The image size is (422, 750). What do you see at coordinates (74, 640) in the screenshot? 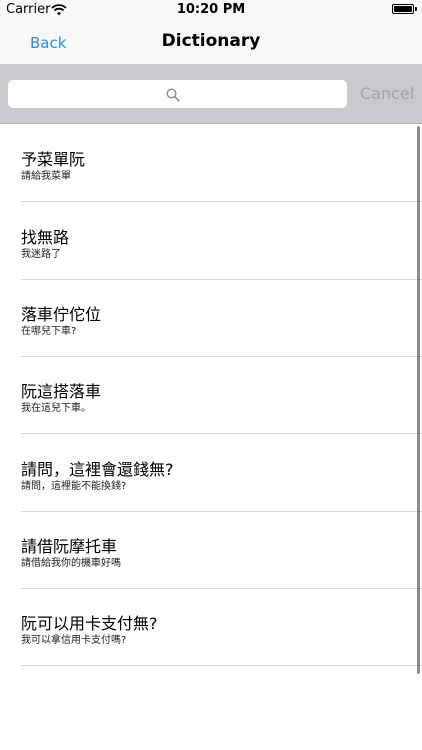
I see `entry-translation: 我可以拿信用卡支付嗎?` at bounding box center [74, 640].